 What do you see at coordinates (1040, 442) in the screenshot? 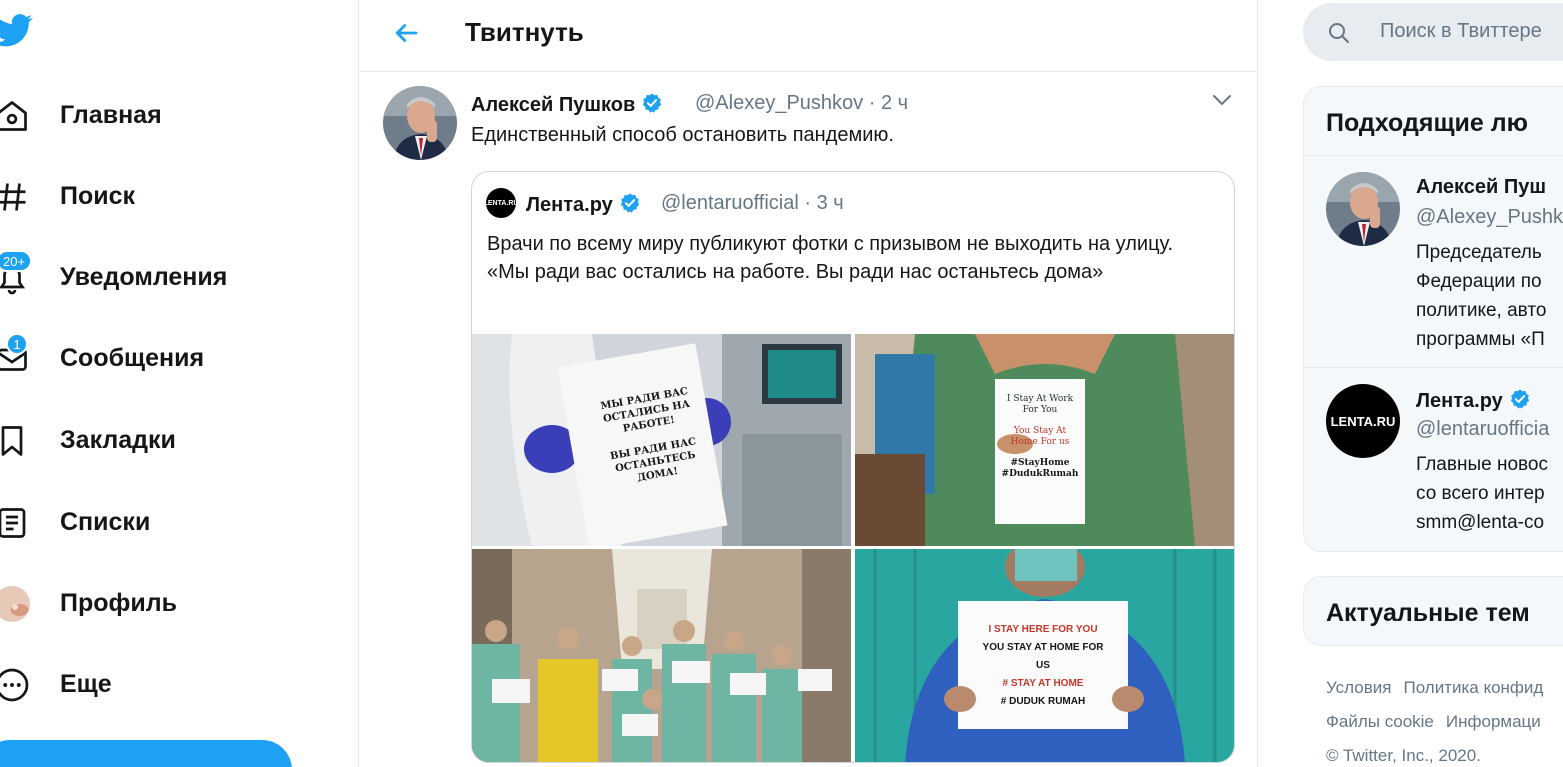
I see `sign-line: Home For us` at bounding box center [1040, 442].